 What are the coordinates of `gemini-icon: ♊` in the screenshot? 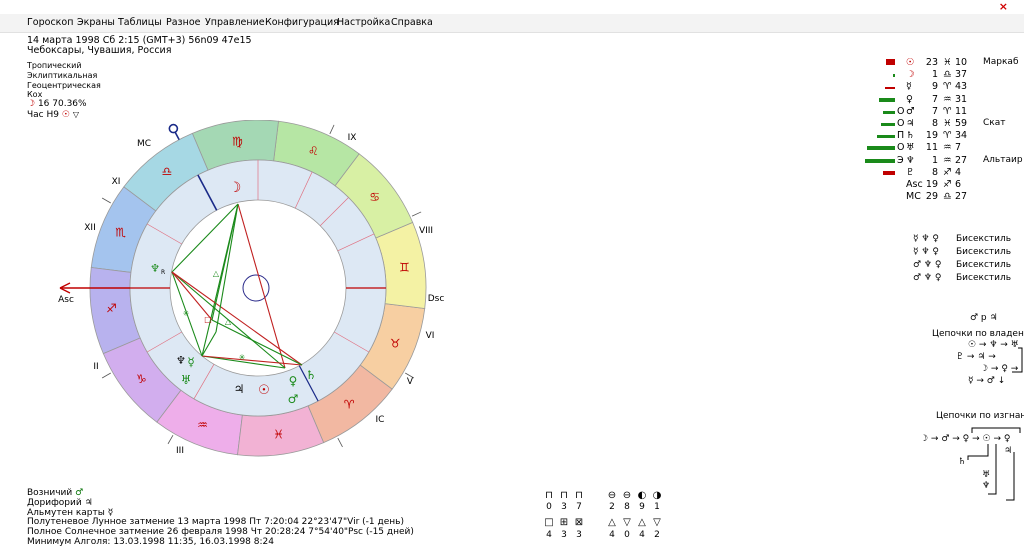 It's located at (404, 267).